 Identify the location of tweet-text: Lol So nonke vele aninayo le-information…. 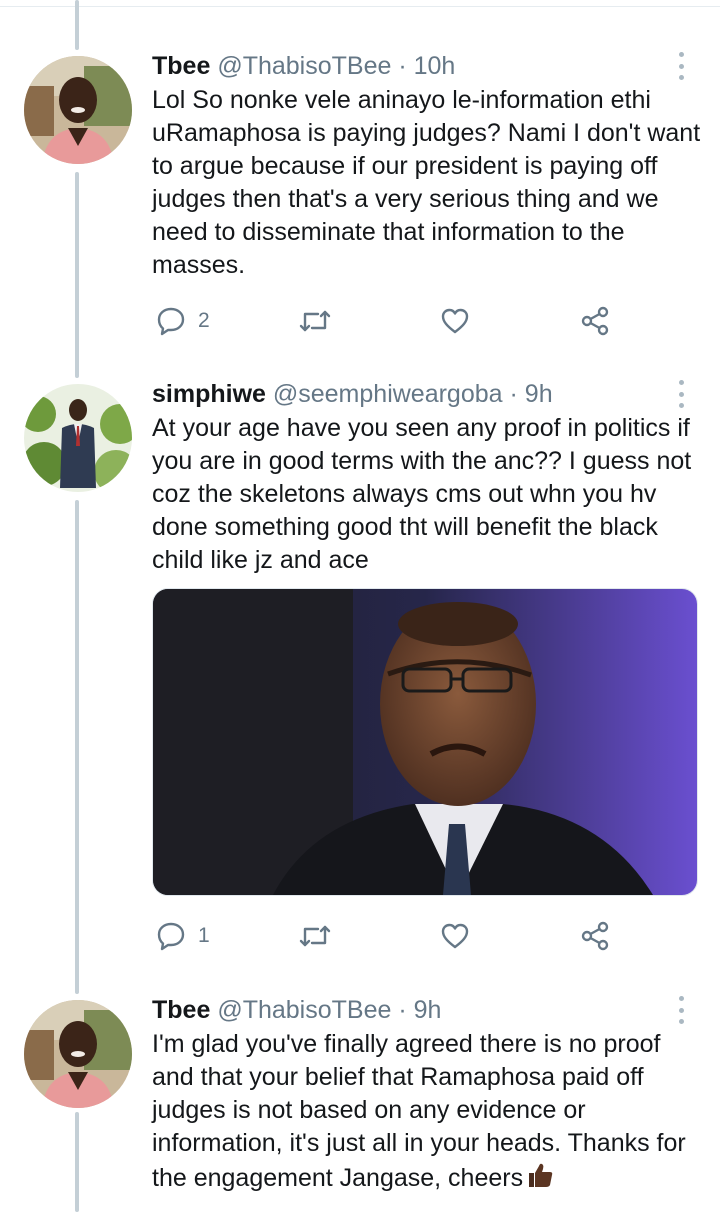
(426, 182).